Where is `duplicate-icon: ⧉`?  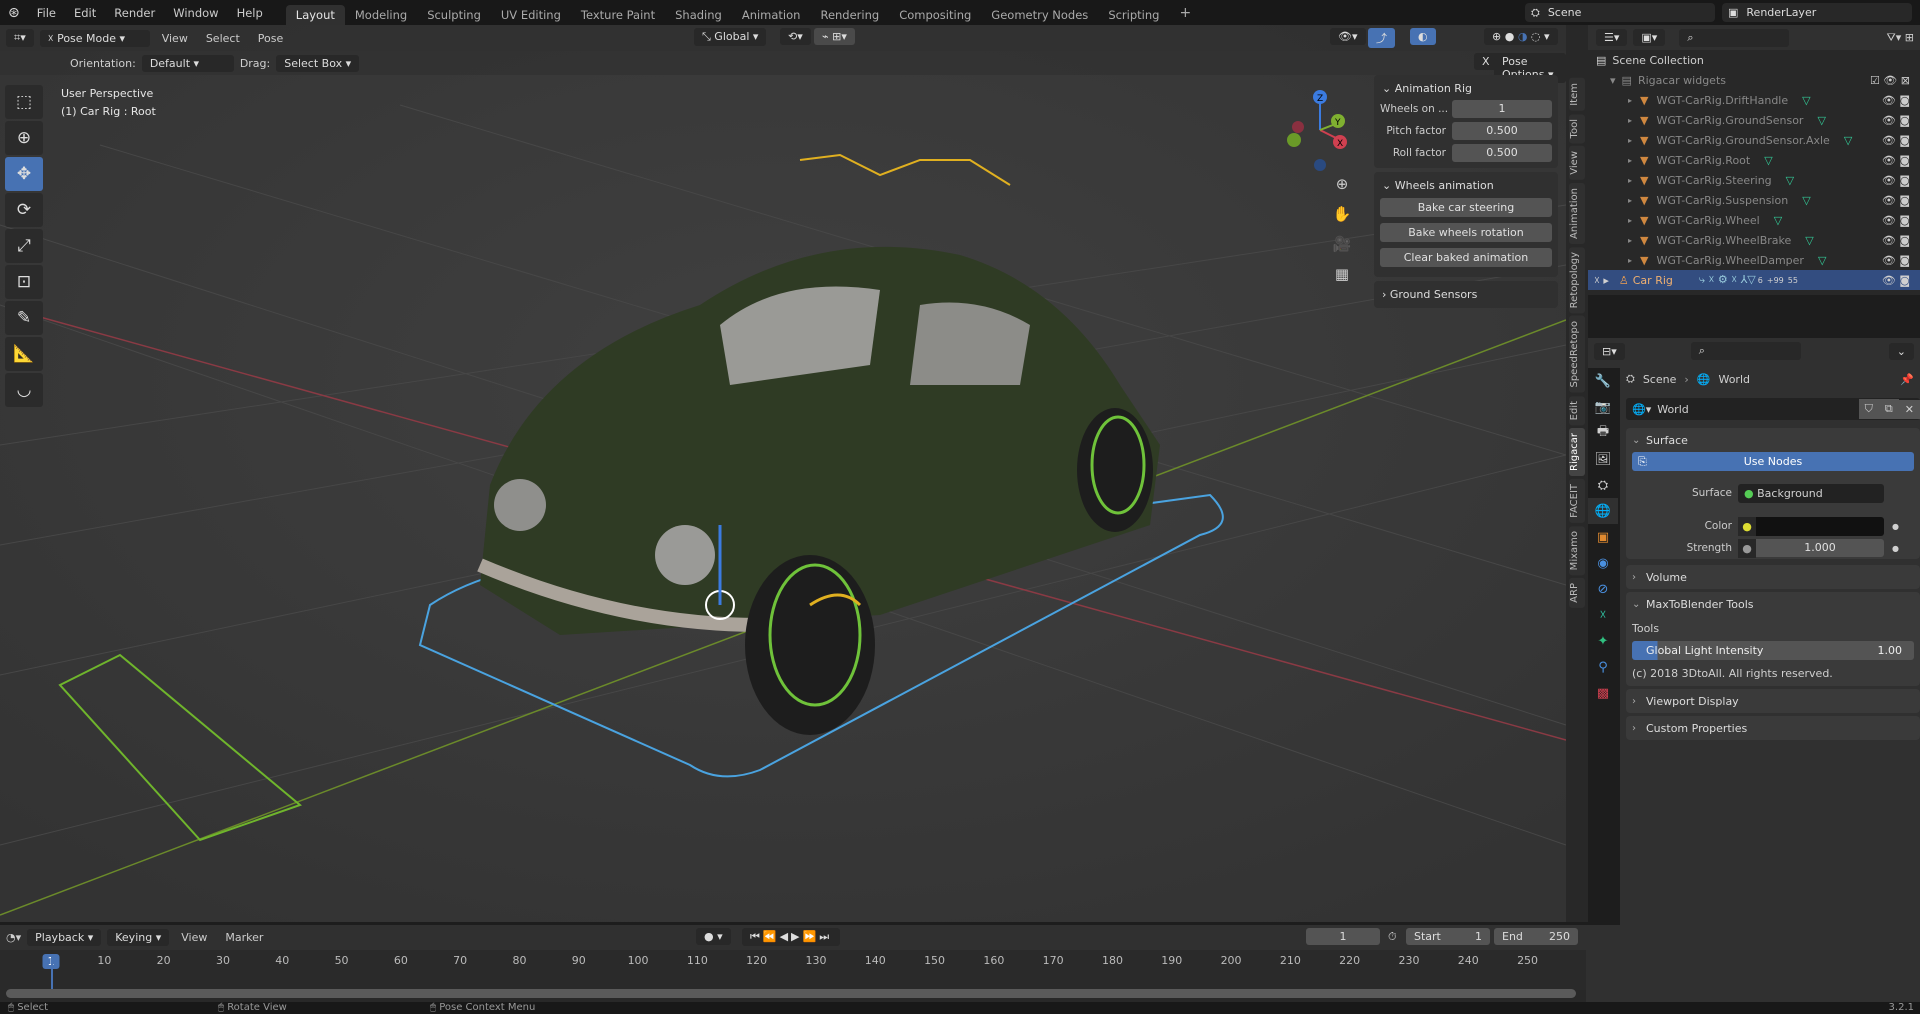
duplicate-icon: ⧉ is located at coordinates (1888, 409).